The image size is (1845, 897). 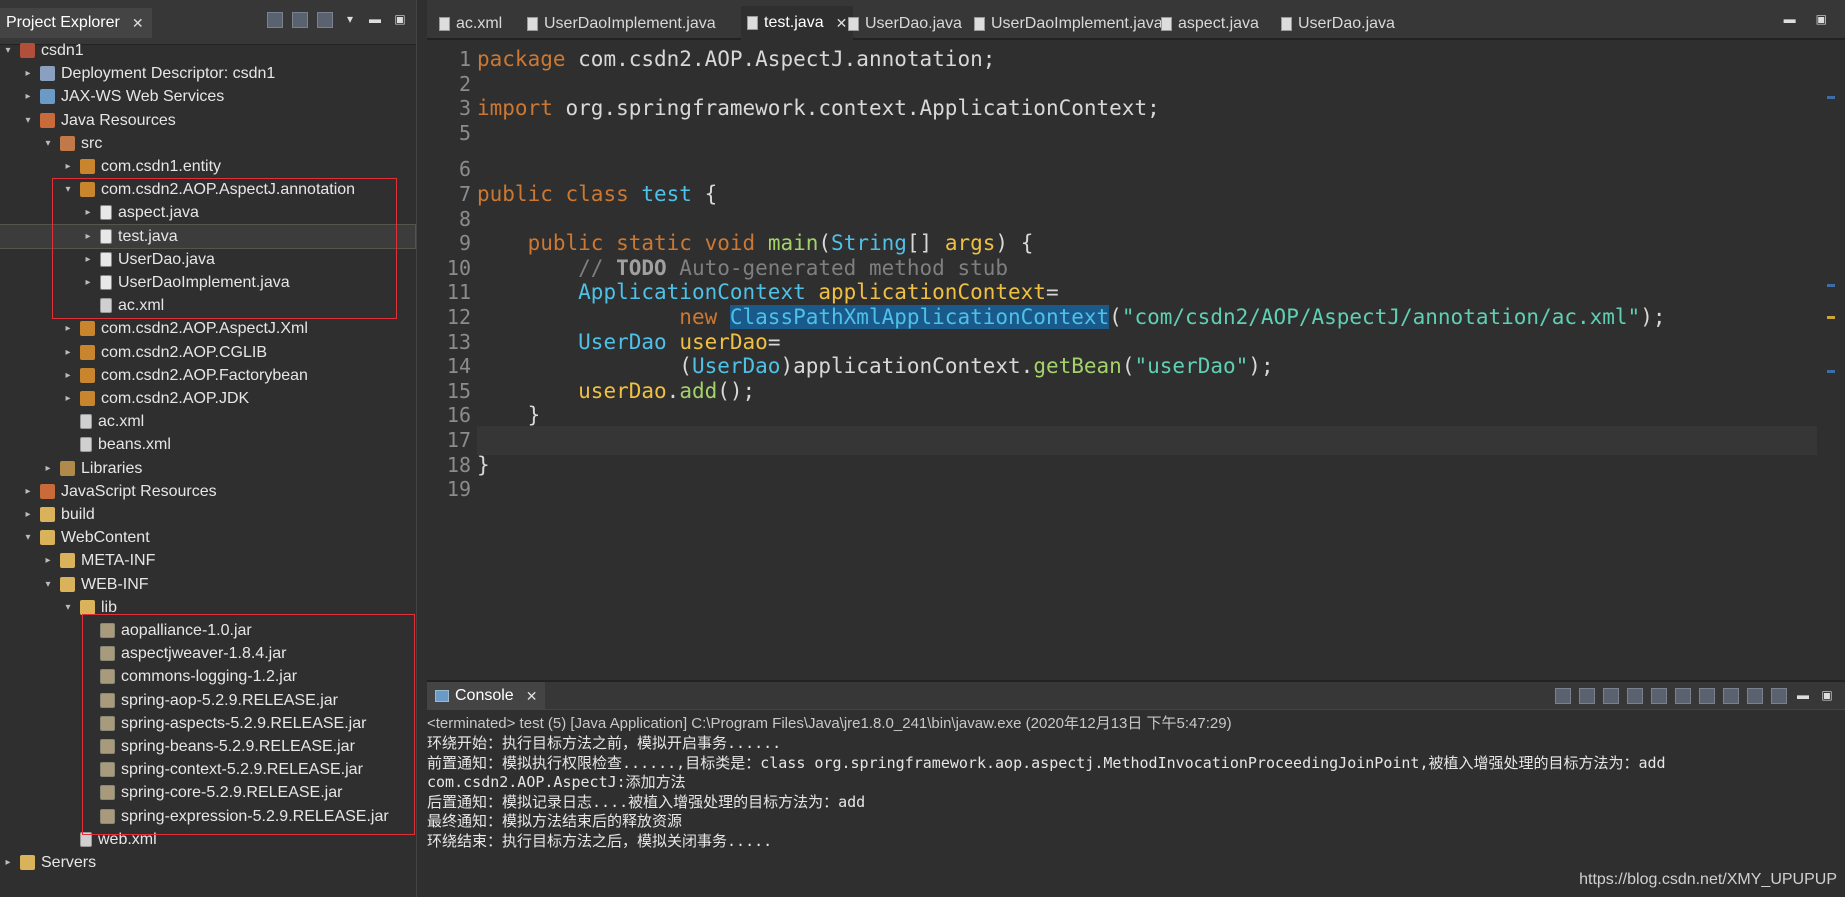 What do you see at coordinates (76, 23) in the screenshot?
I see `tab-project-explorer: Project Explorer ✕` at bounding box center [76, 23].